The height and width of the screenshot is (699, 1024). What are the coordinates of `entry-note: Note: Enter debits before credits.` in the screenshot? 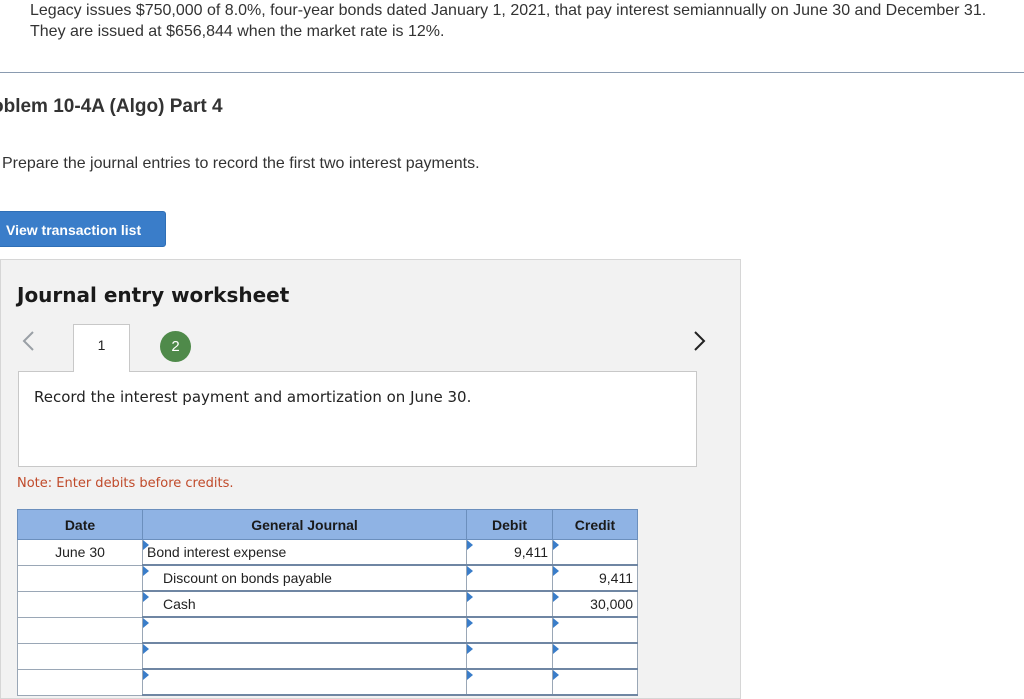 It's located at (125, 483).